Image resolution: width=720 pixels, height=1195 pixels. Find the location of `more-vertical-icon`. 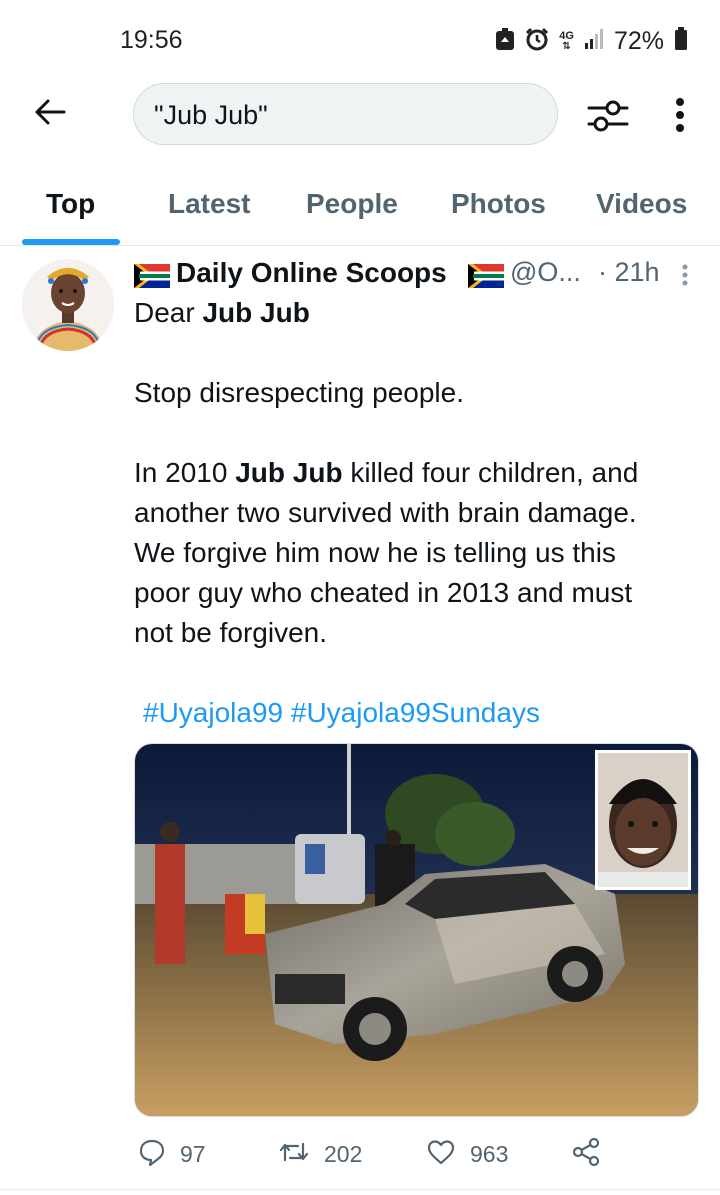

more-vertical-icon is located at coordinates (680, 120).